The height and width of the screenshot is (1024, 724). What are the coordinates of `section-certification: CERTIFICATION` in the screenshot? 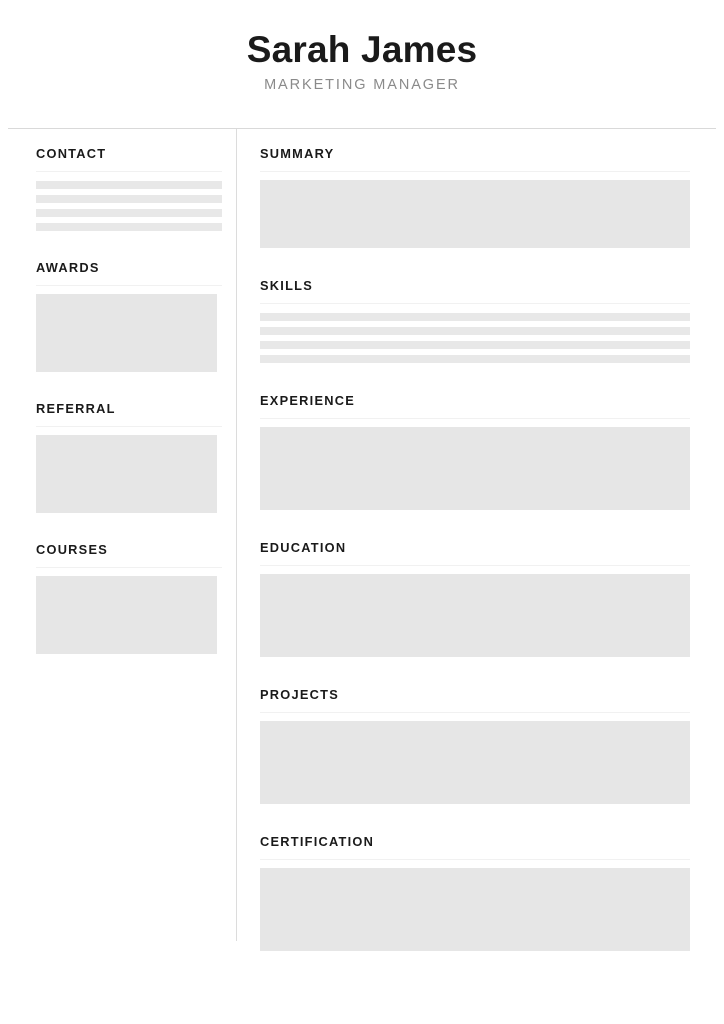 It's located at (475, 892).